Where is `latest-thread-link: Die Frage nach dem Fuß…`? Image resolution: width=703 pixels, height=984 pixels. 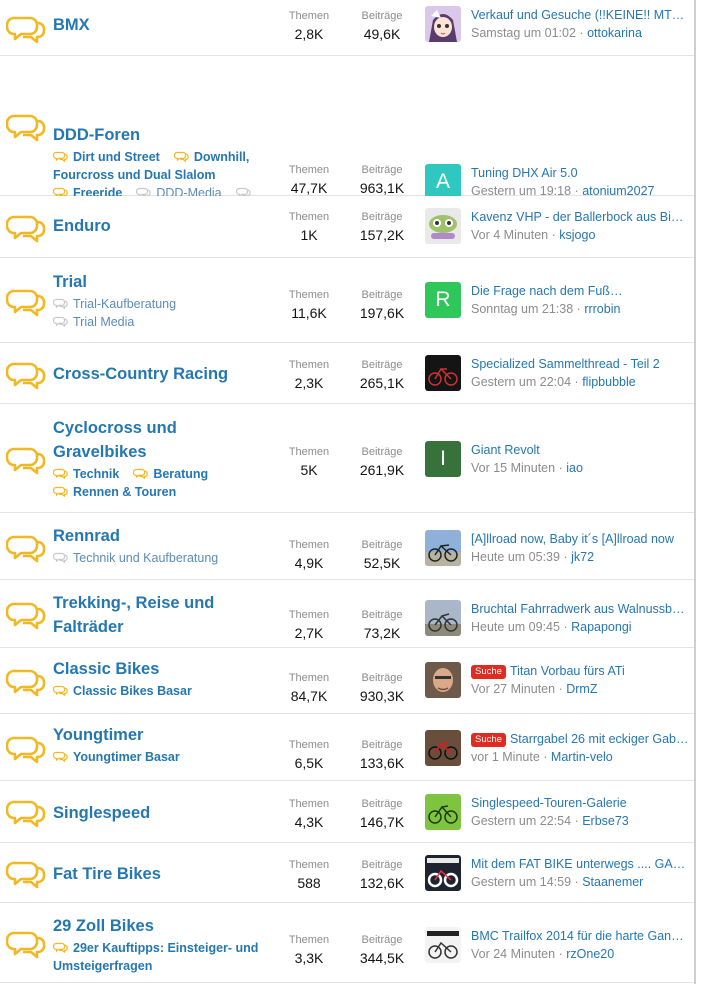
latest-thread-link: Die Frage nach dem Fuß… is located at coordinates (580, 291).